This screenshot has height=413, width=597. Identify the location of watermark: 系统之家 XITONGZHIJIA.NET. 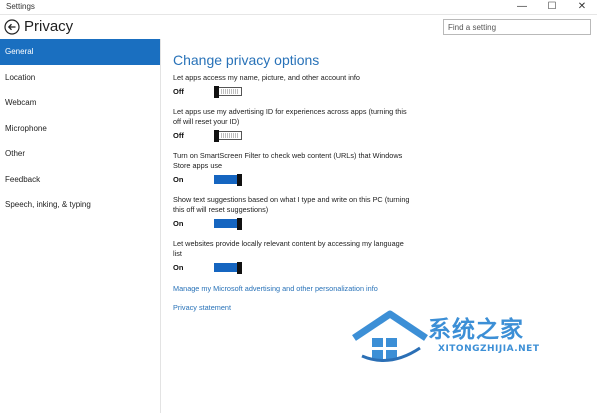
(470, 348).